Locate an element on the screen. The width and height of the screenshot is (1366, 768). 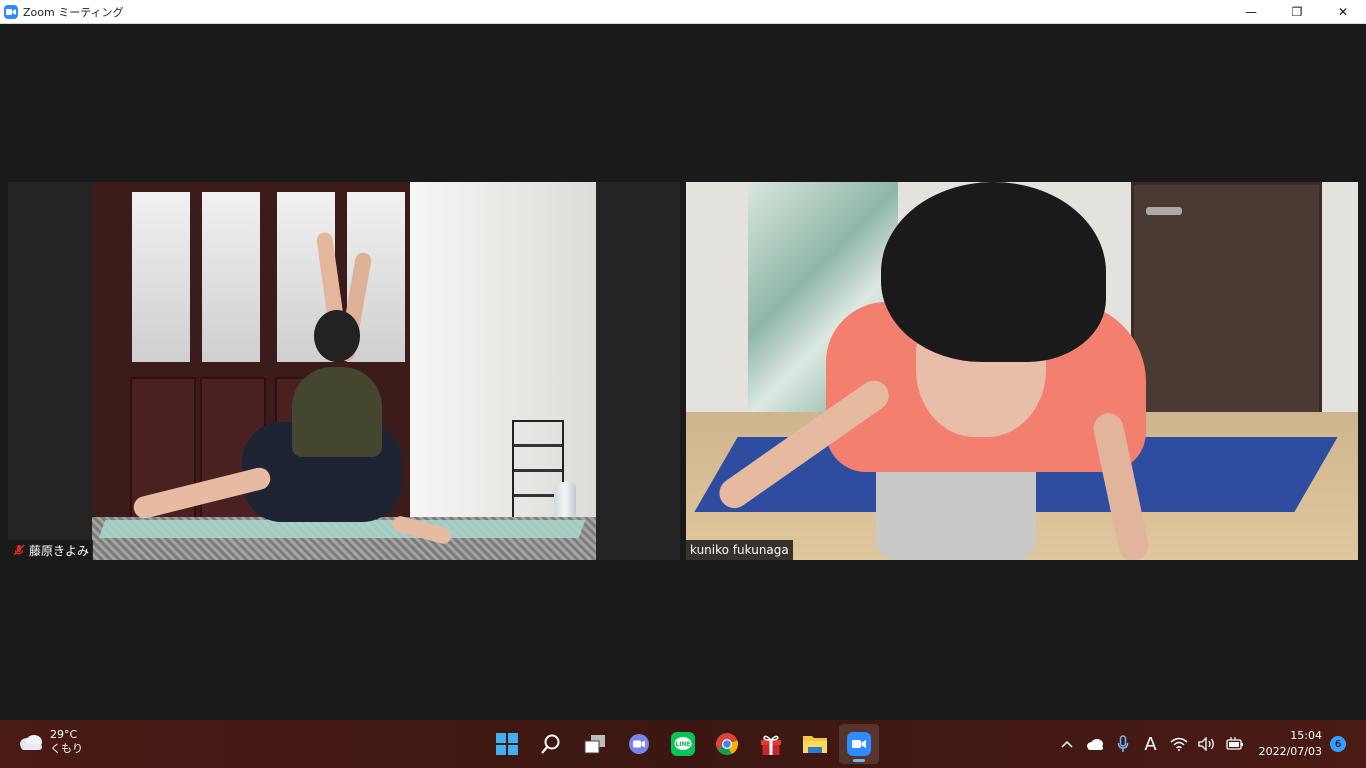
zoom-app-icon is located at coordinates (11, 11).